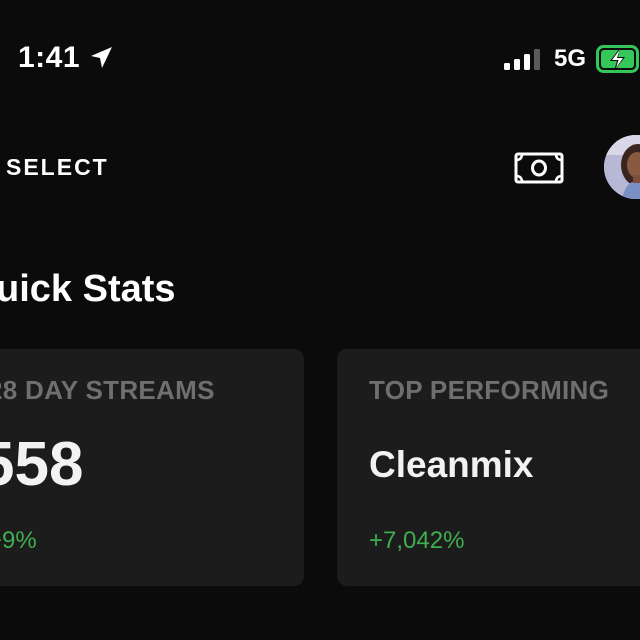 This screenshot has width=640, height=640. I want to click on status-time-group: 1:41, so click(66, 58).